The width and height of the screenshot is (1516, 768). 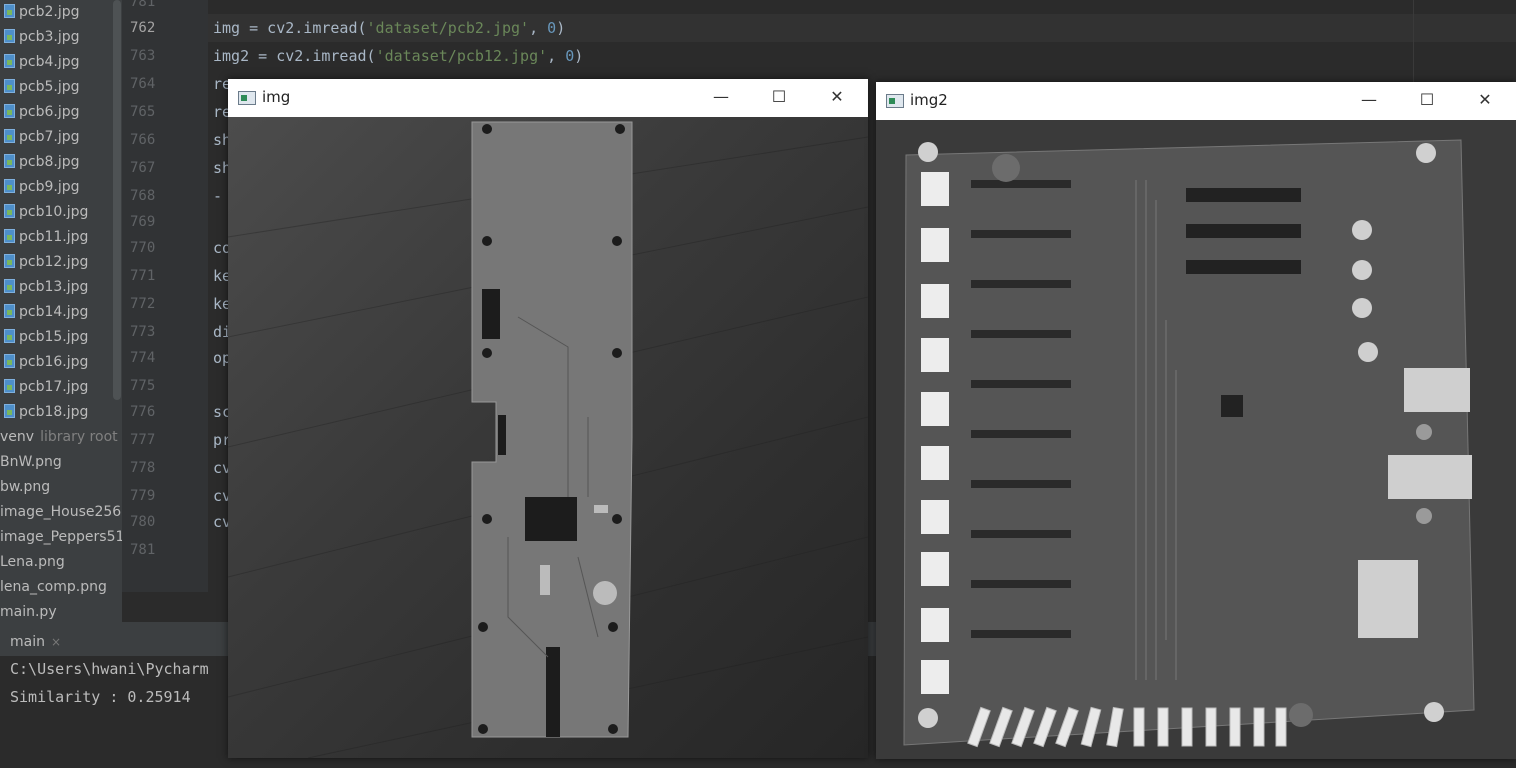 What do you see at coordinates (143, 412) in the screenshot?
I see `line-number: 776` at bounding box center [143, 412].